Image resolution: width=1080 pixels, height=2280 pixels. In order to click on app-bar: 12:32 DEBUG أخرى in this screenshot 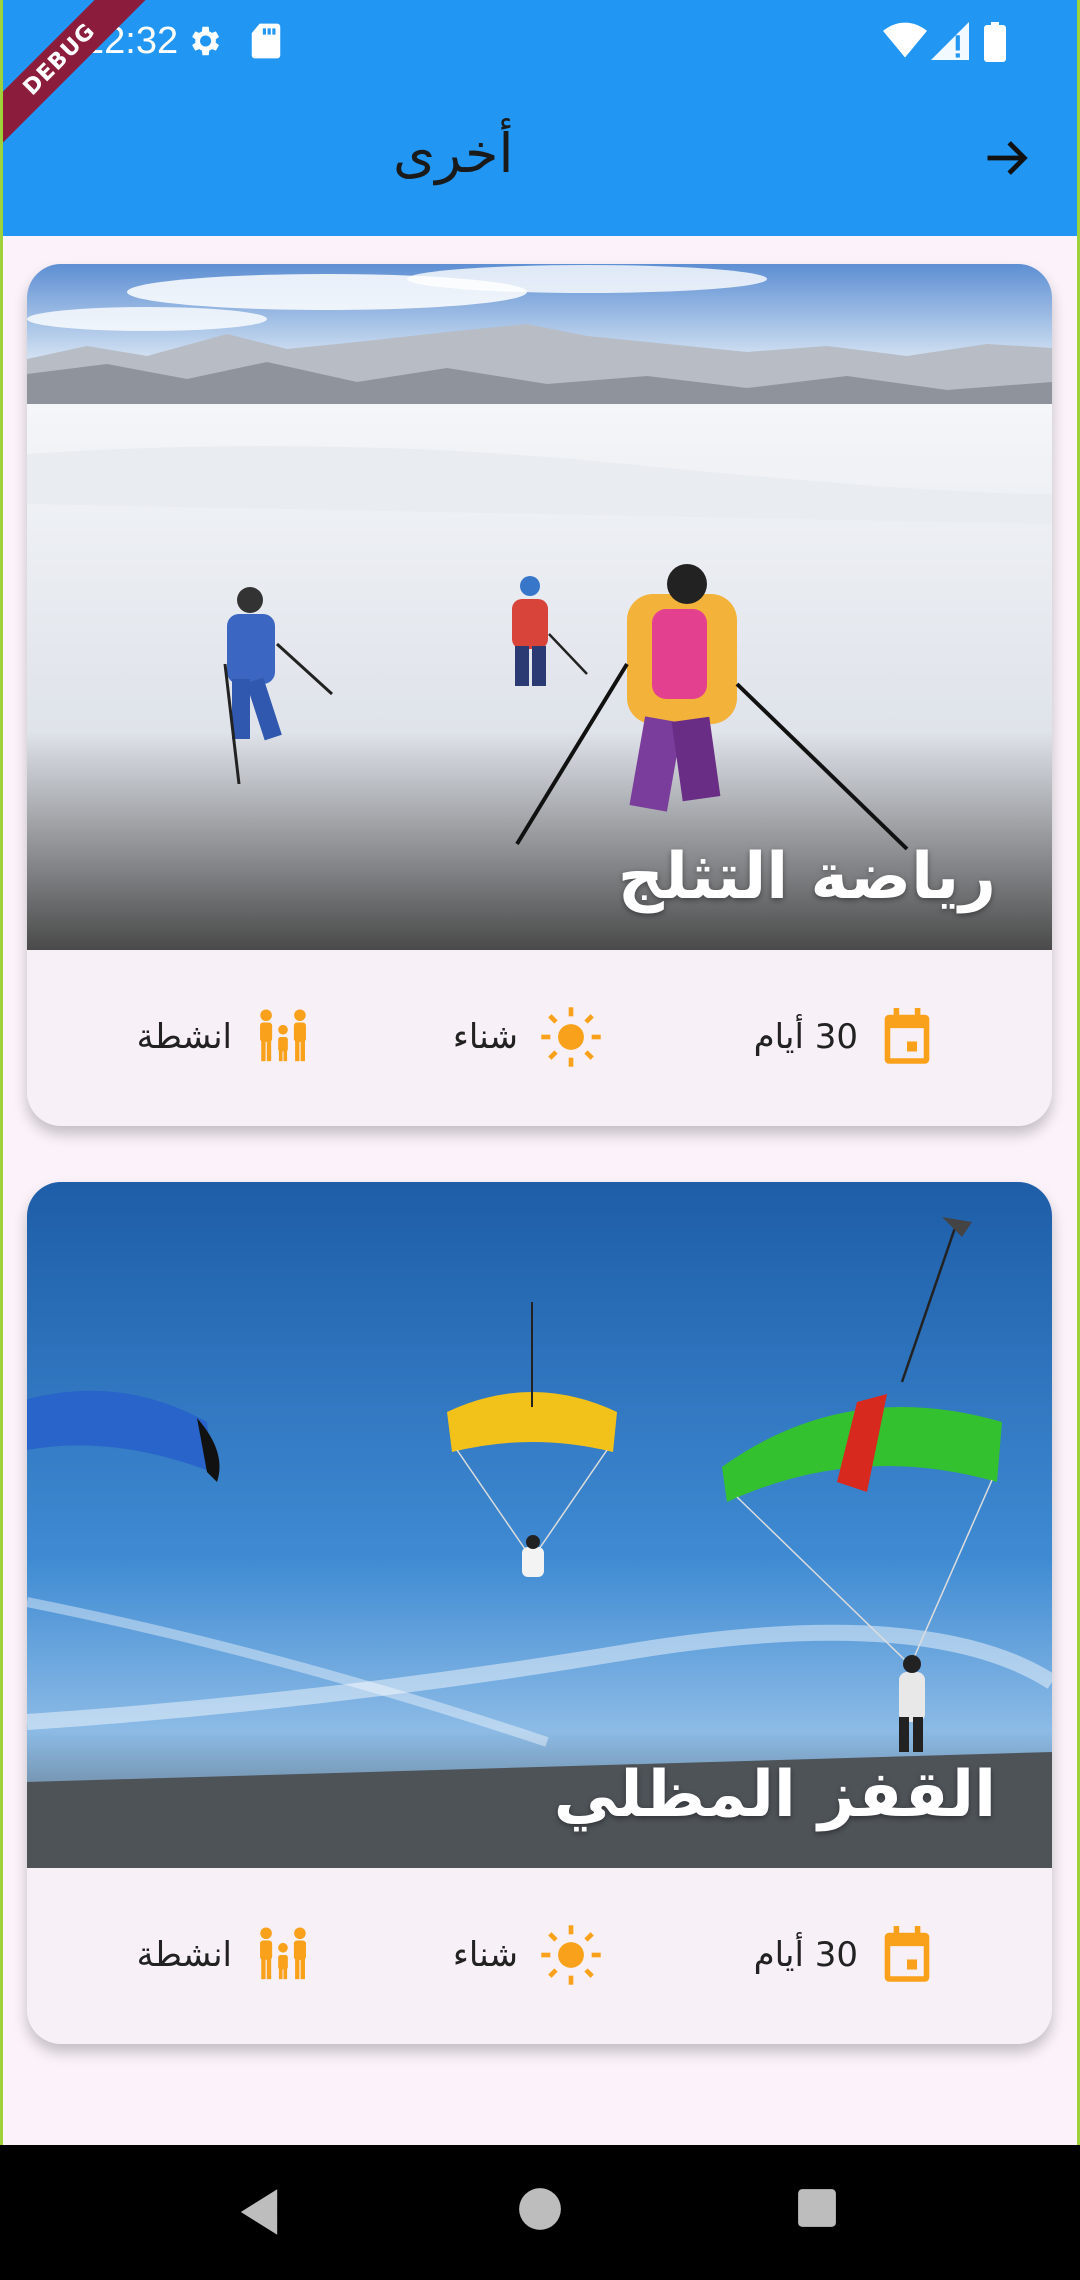, I will do `click(540, 118)`.